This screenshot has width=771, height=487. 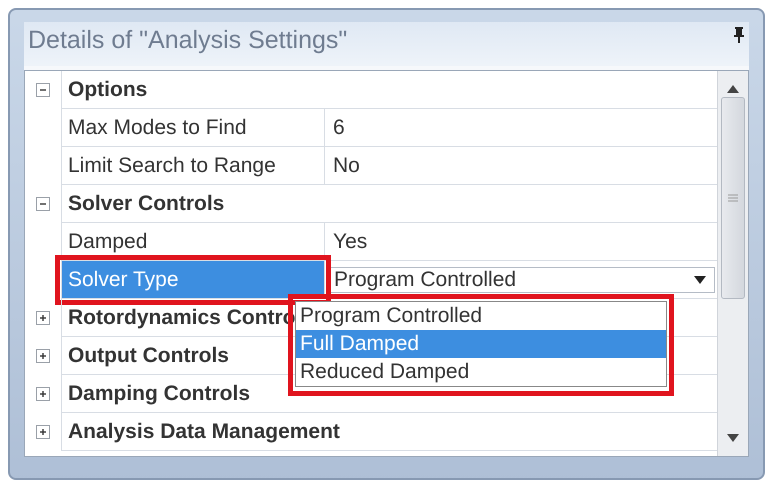 What do you see at coordinates (188, 40) in the screenshot?
I see `window-title: Details of "Analysis Settings"` at bounding box center [188, 40].